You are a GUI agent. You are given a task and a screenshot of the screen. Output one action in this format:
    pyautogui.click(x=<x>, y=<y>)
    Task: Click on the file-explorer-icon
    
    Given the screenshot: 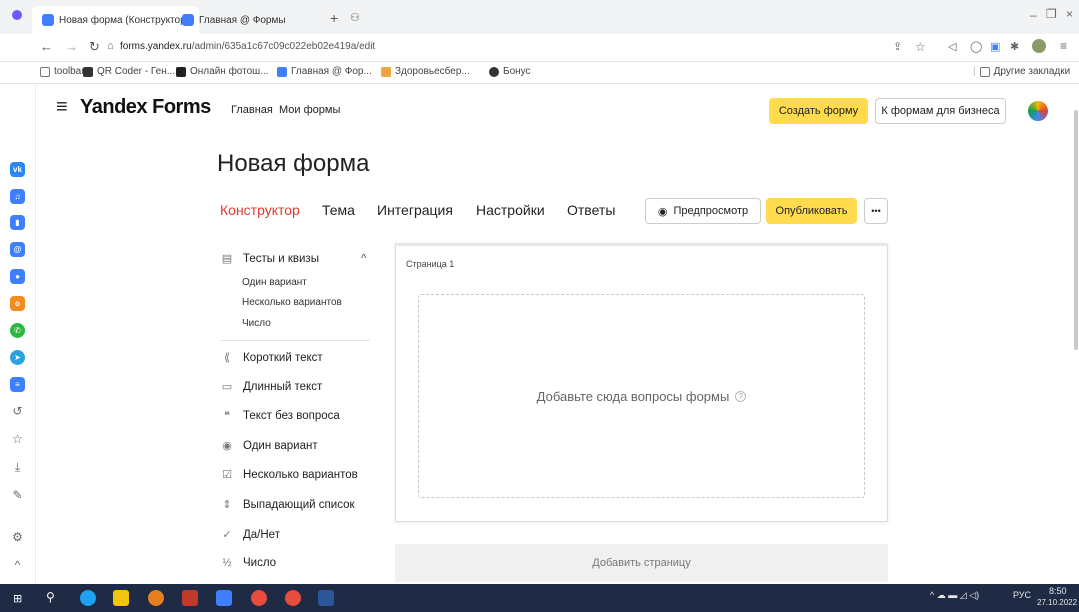 What is the action you would take?
    pyautogui.click(x=121, y=598)
    